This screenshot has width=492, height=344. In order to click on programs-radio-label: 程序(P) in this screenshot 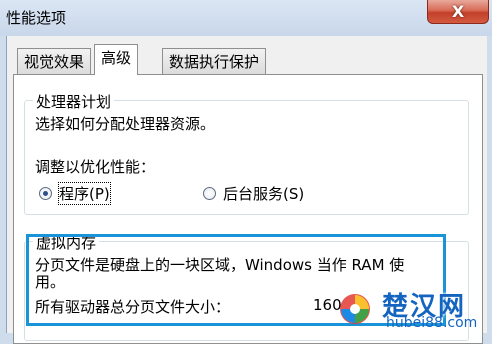, I will do `click(84, 193)`.